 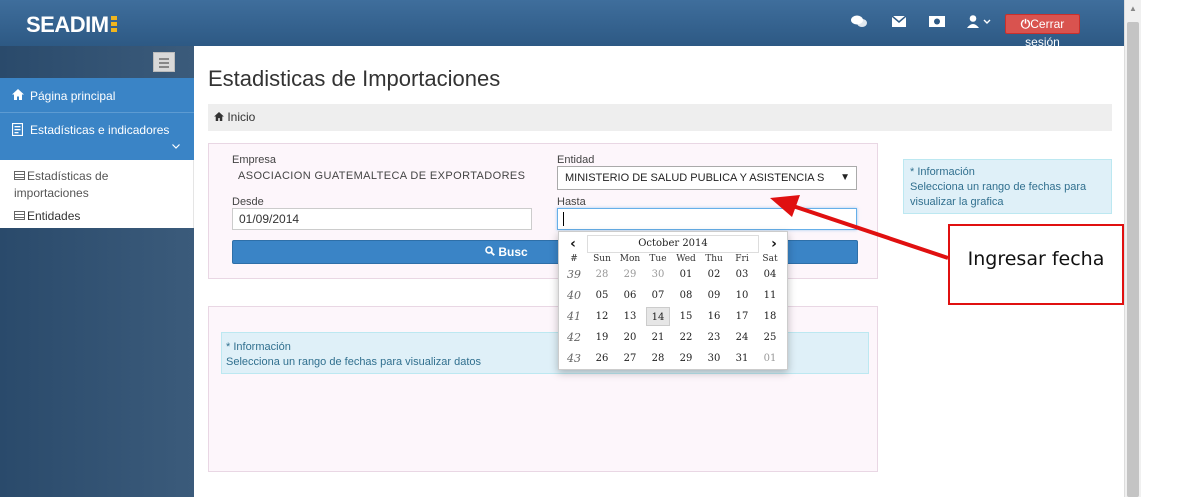 What do you see at coordinates (602, 337) in the screenshot?
I see `day-cell: 19` at bounding box center [602, 337].